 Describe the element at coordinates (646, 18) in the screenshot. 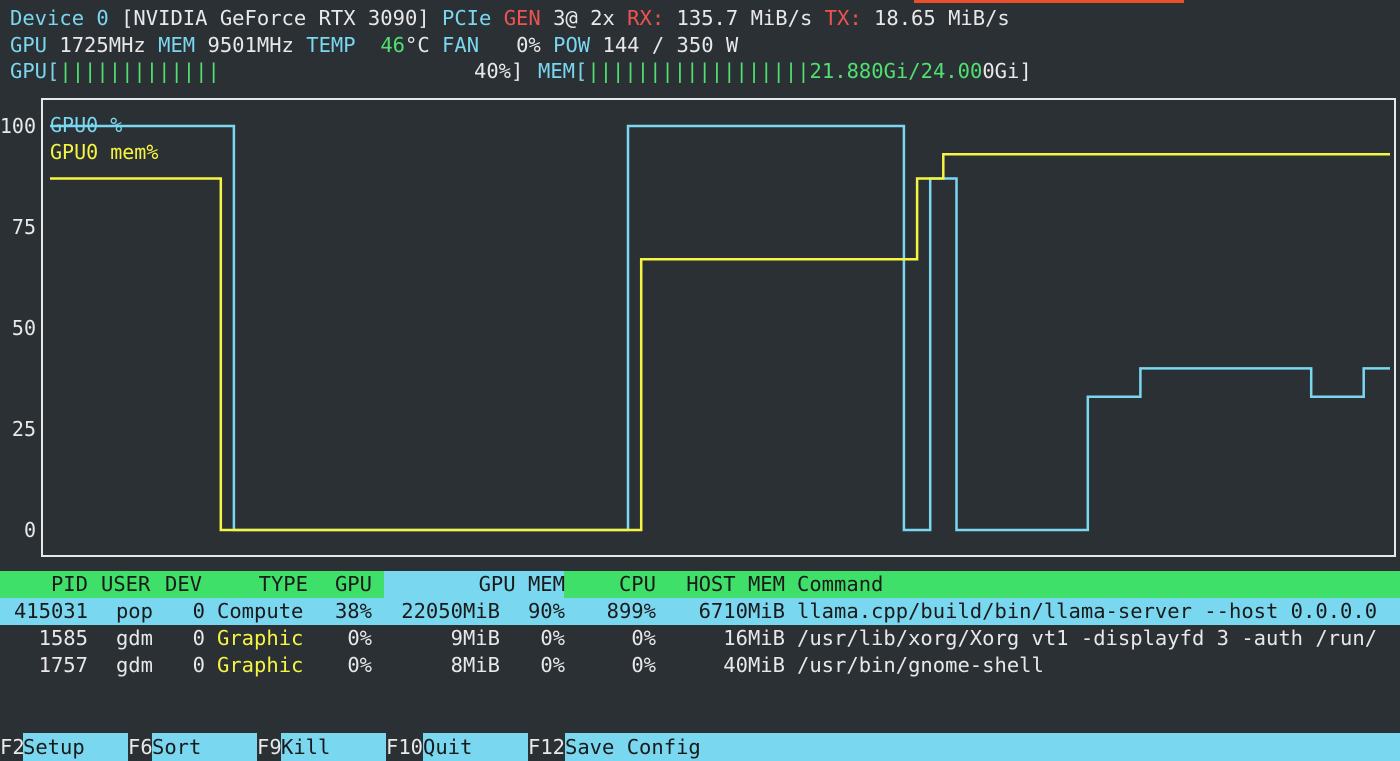

I see `rx-label: RX:` at that location.